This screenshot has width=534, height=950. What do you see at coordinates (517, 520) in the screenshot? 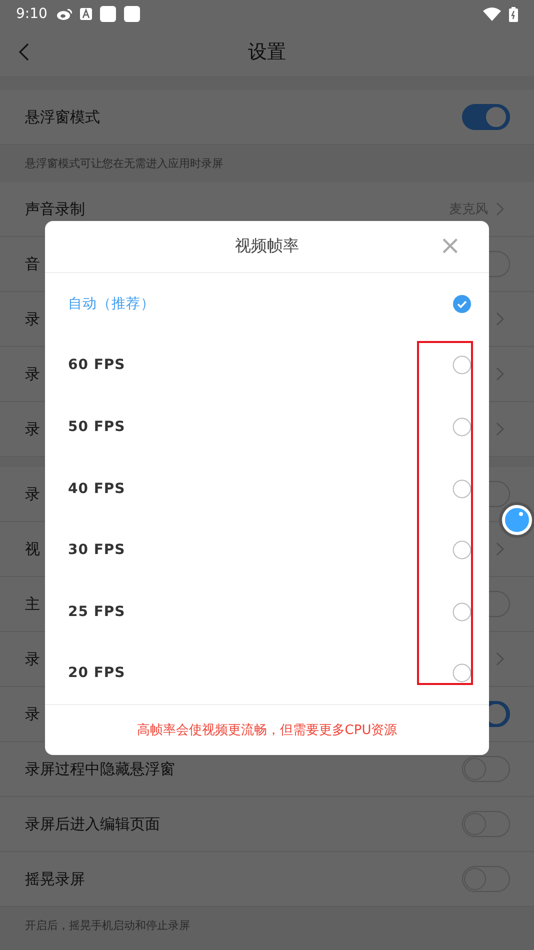
I see `record-float-button` at bounding box center [517, 520].